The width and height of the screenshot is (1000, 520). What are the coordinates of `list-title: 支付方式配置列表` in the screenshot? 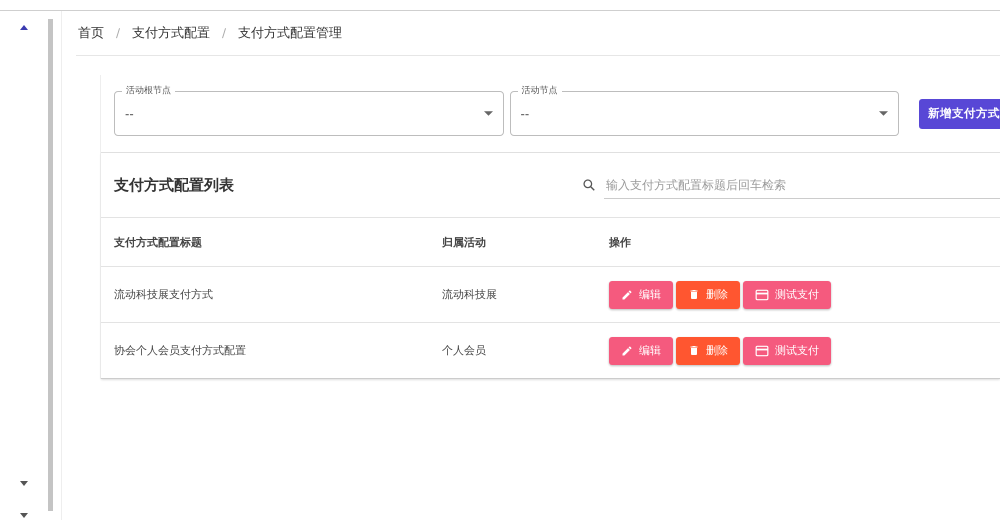 It's located at (174, 185).